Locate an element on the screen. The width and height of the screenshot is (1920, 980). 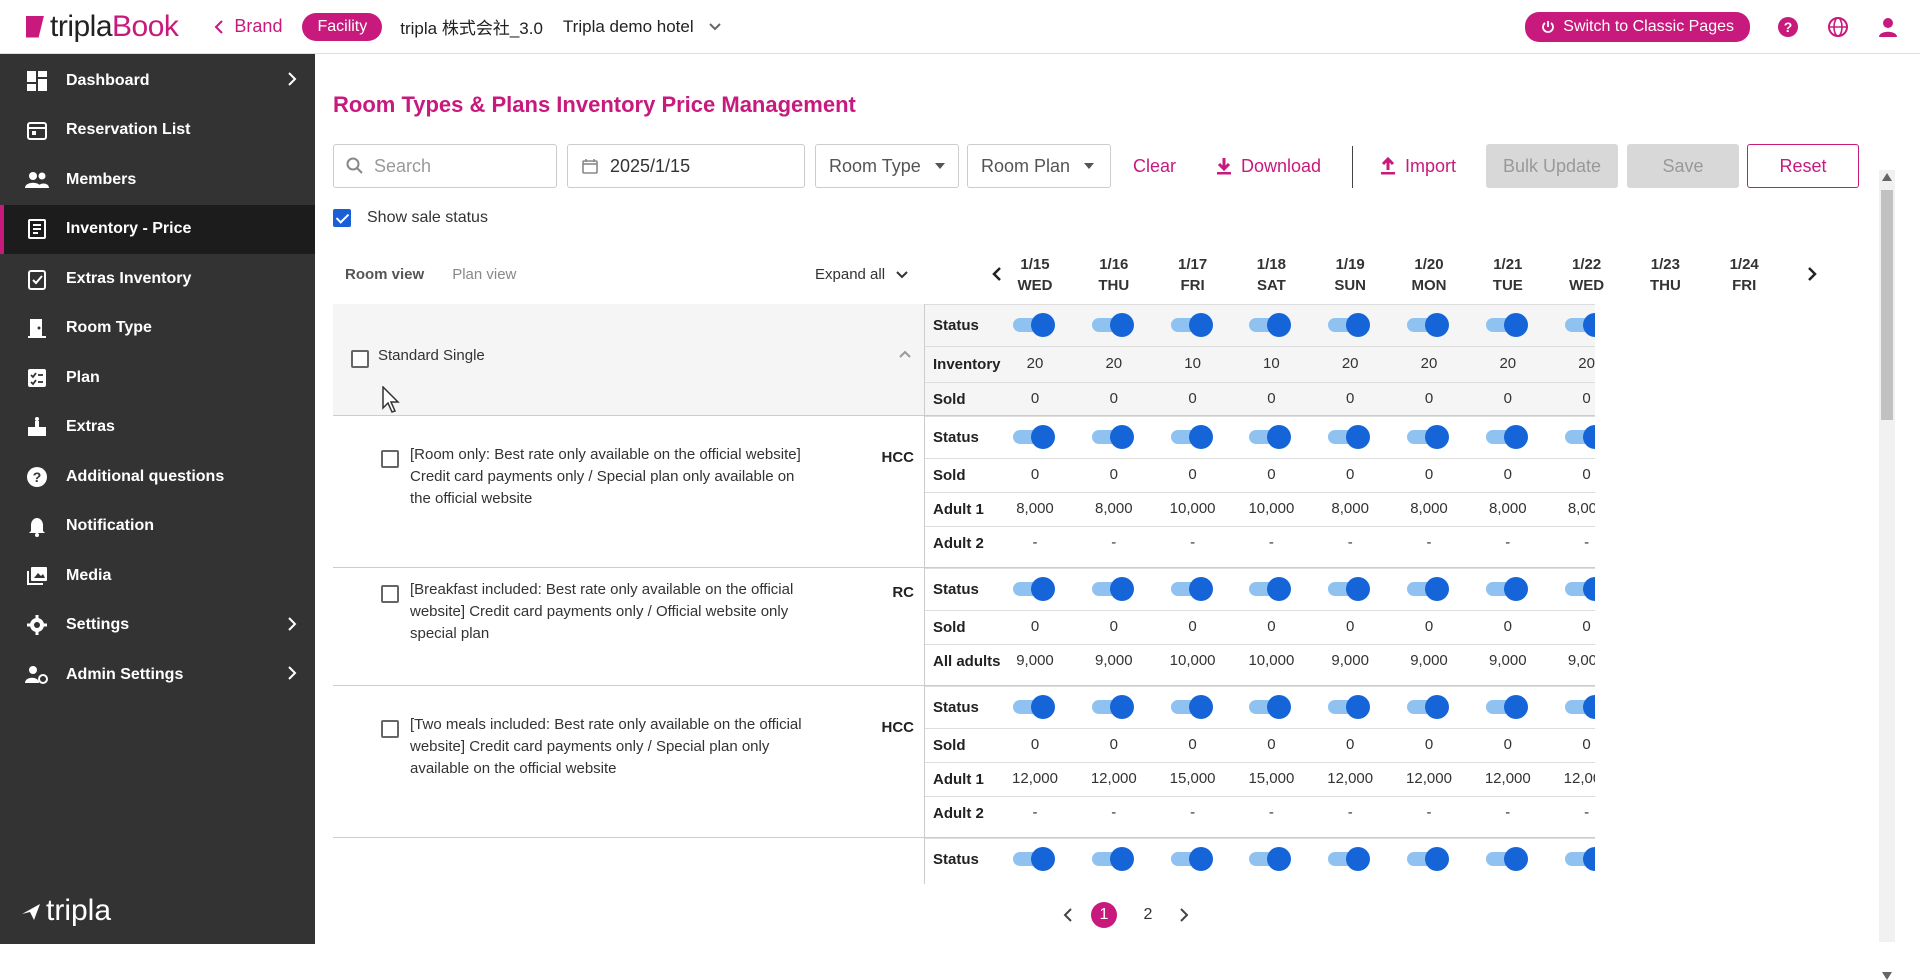
sidebar-item-members: Members is located at coordinates (157, 180).